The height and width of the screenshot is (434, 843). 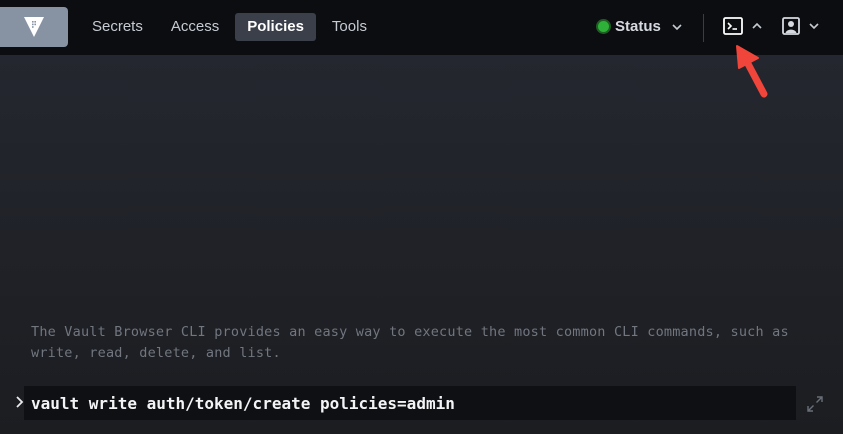 I want to click on expand-cli-button, so click(x=815, y=406).